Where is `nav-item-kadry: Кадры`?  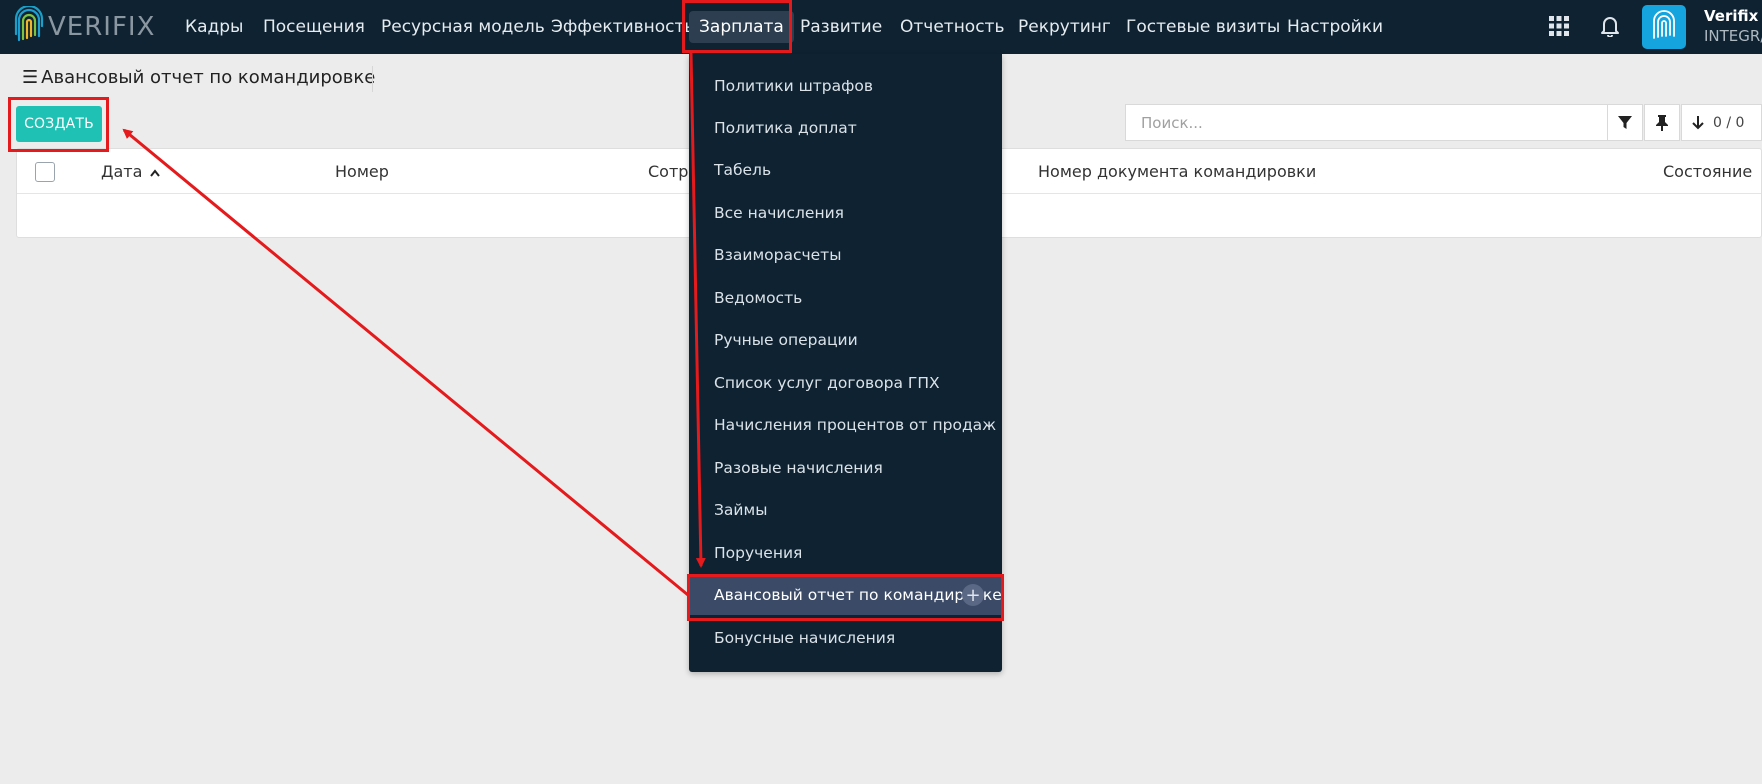
nav-item-kadry: Кадры is located at coordinates (214, 27).